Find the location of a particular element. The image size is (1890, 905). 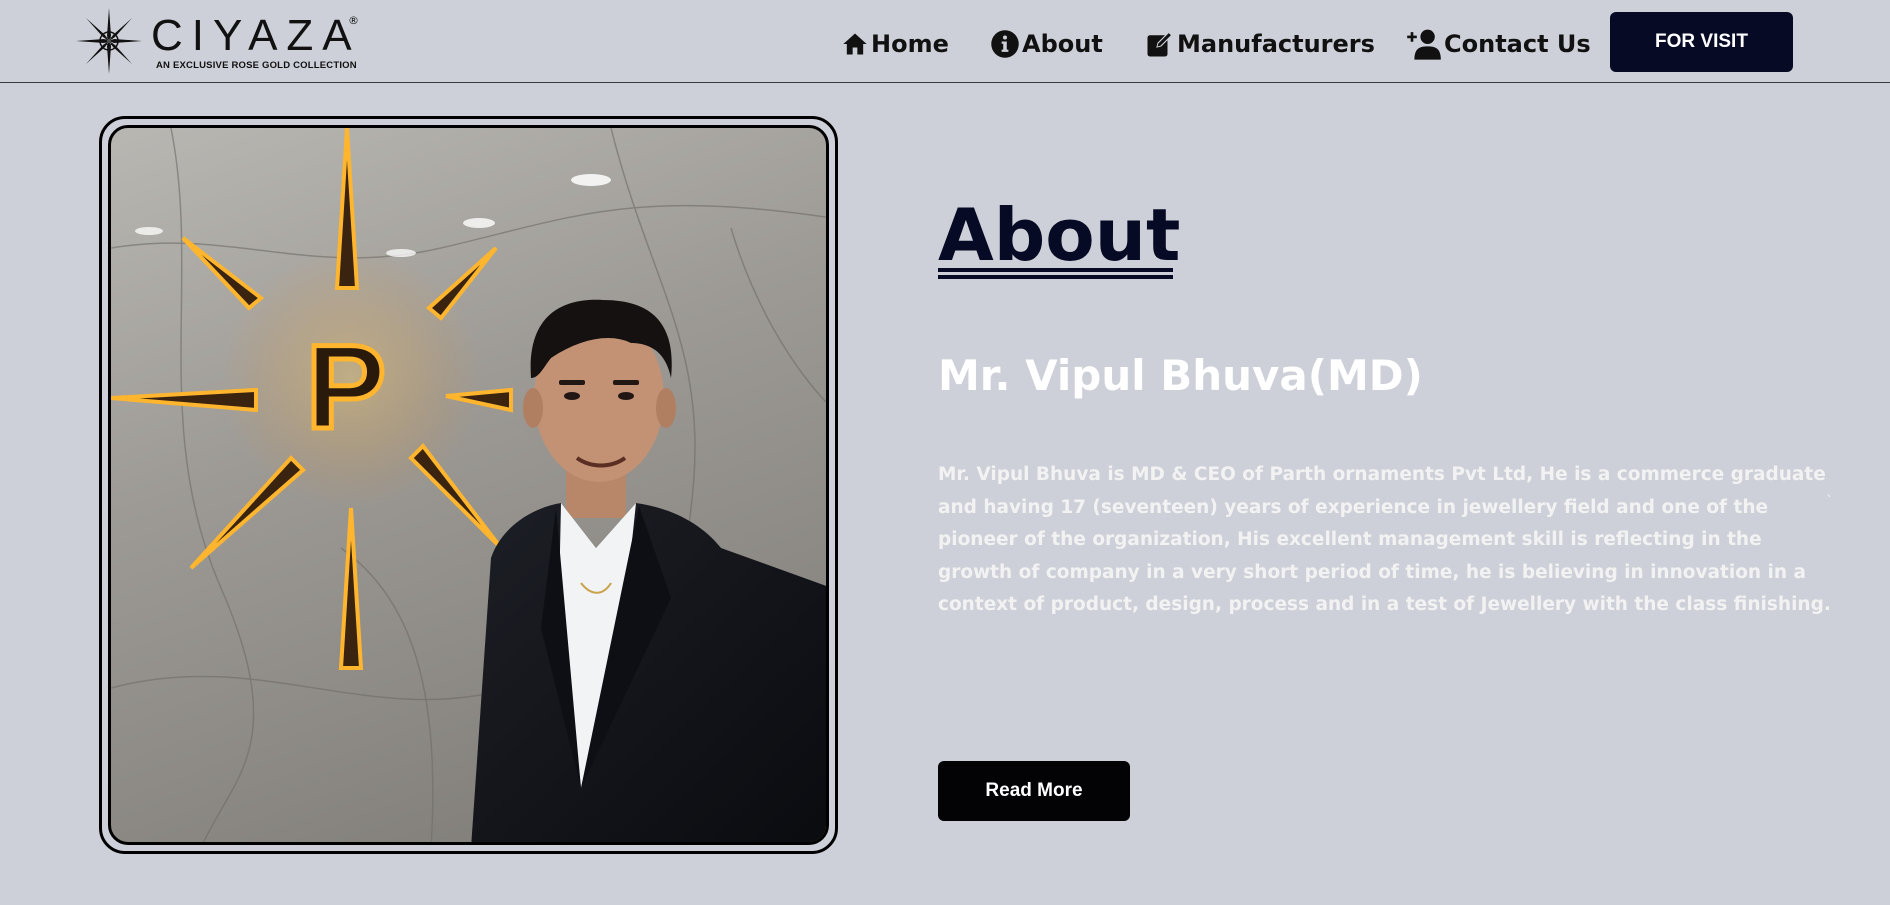

sign-letter: P is located at coordinates (346, 387).